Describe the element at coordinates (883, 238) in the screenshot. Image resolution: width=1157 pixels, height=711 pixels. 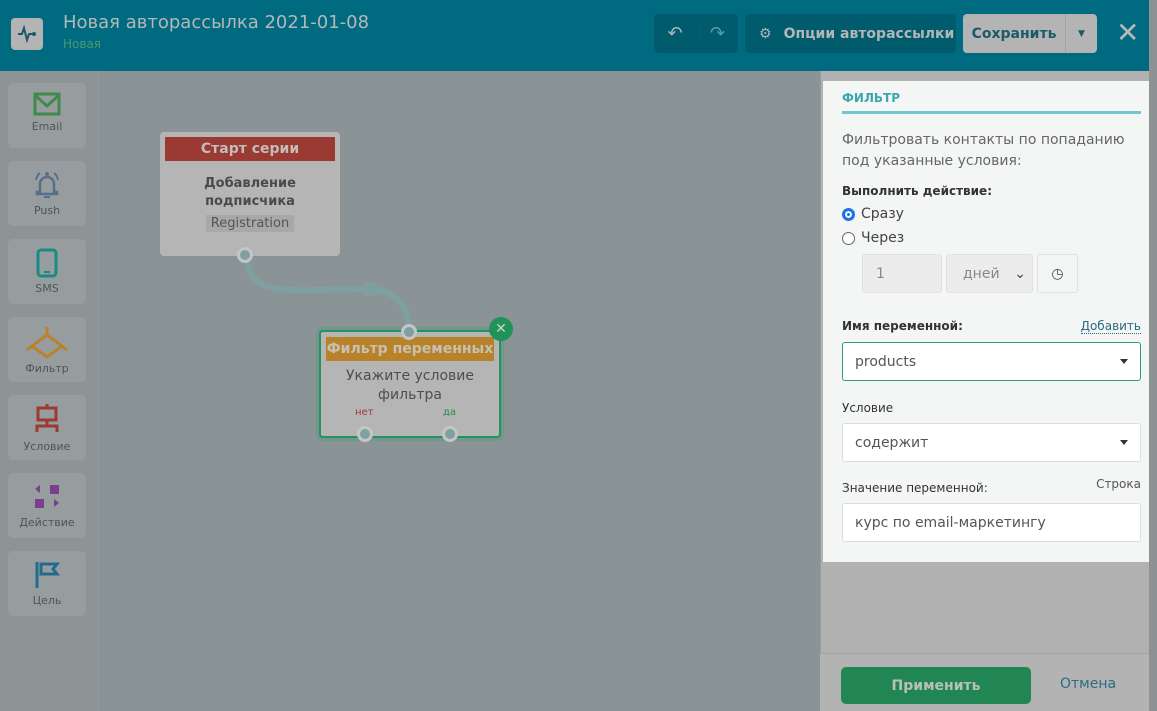
I see `radio-after-label: Через` at that location.